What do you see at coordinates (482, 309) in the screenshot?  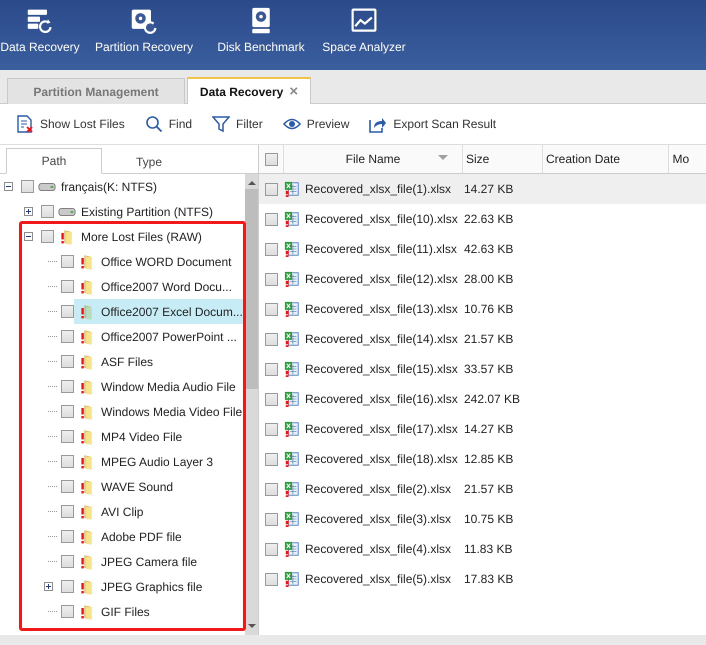 I see `table-row: Recovered_xlsx_file(13).xlsx 10.76 KB` at bounding box center [482, 309].